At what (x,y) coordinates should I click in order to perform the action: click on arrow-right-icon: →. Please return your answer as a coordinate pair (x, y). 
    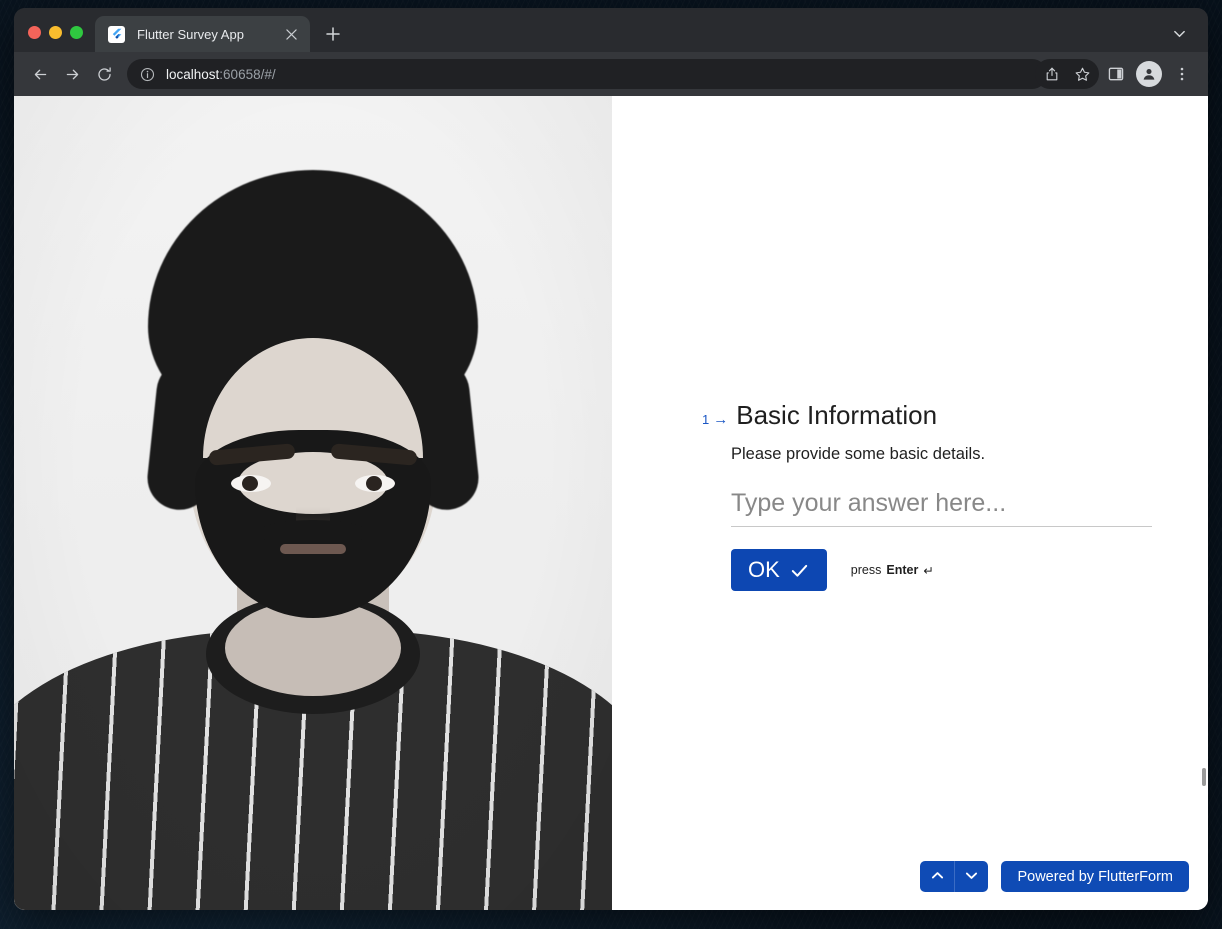
    Looking at the image, I should click on (721, 419).